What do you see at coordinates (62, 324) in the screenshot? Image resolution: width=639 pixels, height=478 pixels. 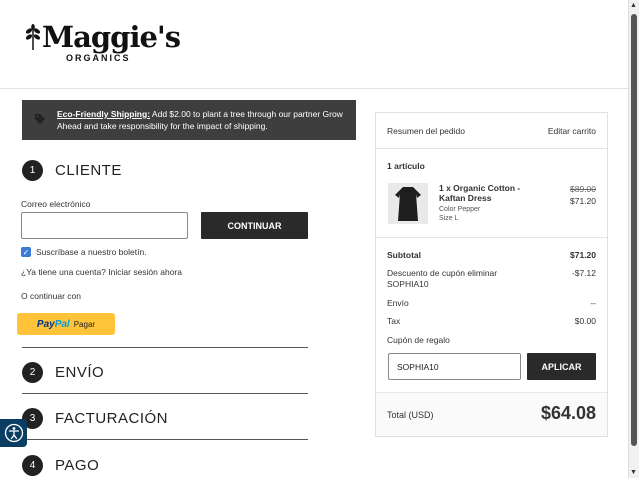 I see `paypal-logo-pal: Pal` at bounding box center [62, 324].